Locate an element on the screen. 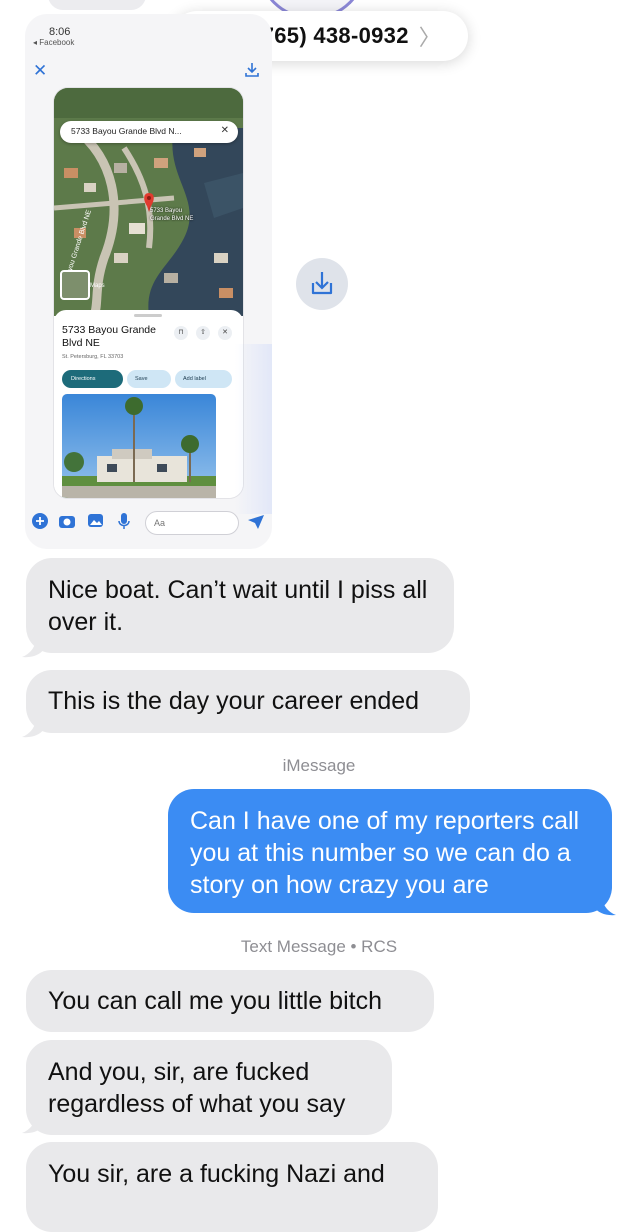 The height and width of the screenshot is (1232, 638). screenshot-message-field: Aa is located at coordinates (192, 523).